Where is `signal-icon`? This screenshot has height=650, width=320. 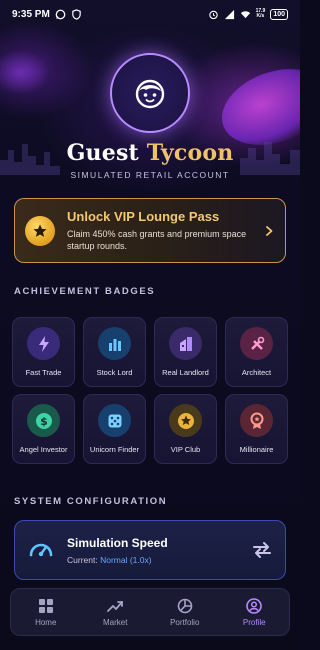
signal-icon is located at coordinates (229, 14).